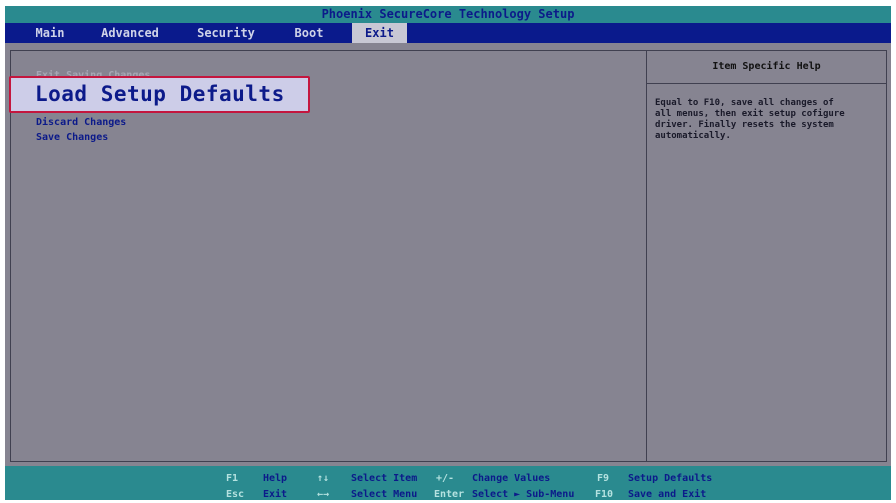 Image resolution: width=896 pixels, height=503 pixels. I want to click on help-line: Equal to F10, save all changes of, so click(744, 103).